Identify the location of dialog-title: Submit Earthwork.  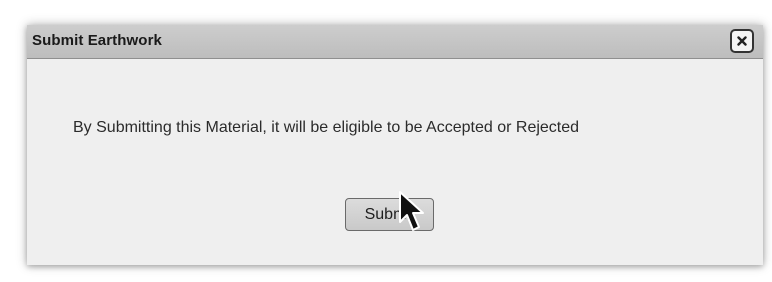
(97, 40).